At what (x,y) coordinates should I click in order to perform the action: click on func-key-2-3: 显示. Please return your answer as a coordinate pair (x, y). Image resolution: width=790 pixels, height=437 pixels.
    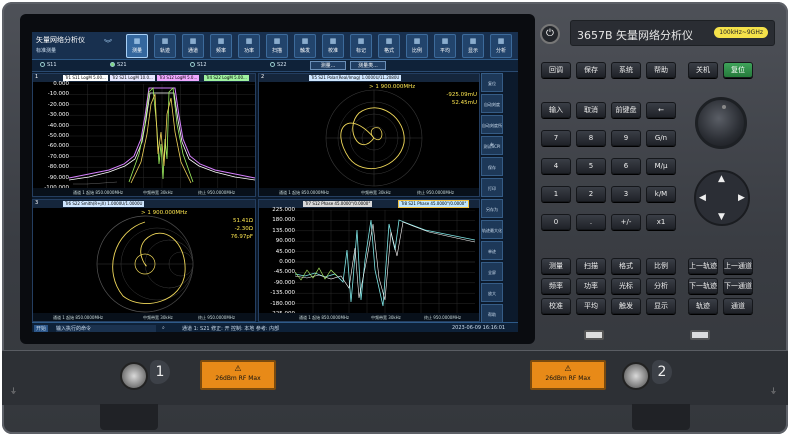
    Looking at the image, I should click on (661, 306).